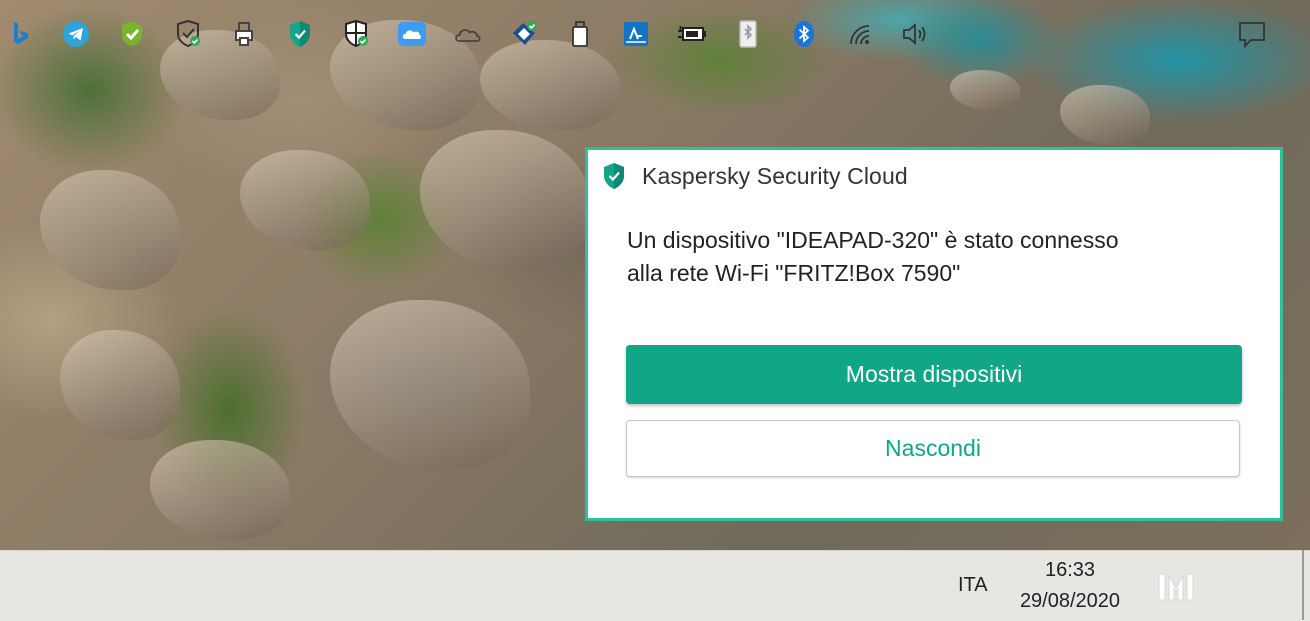 The height and width of the screenshot is (621, 1310). Describe the element at coordinates (580, 34) in the screenshot. I see `usb-drive-icon` at that location.